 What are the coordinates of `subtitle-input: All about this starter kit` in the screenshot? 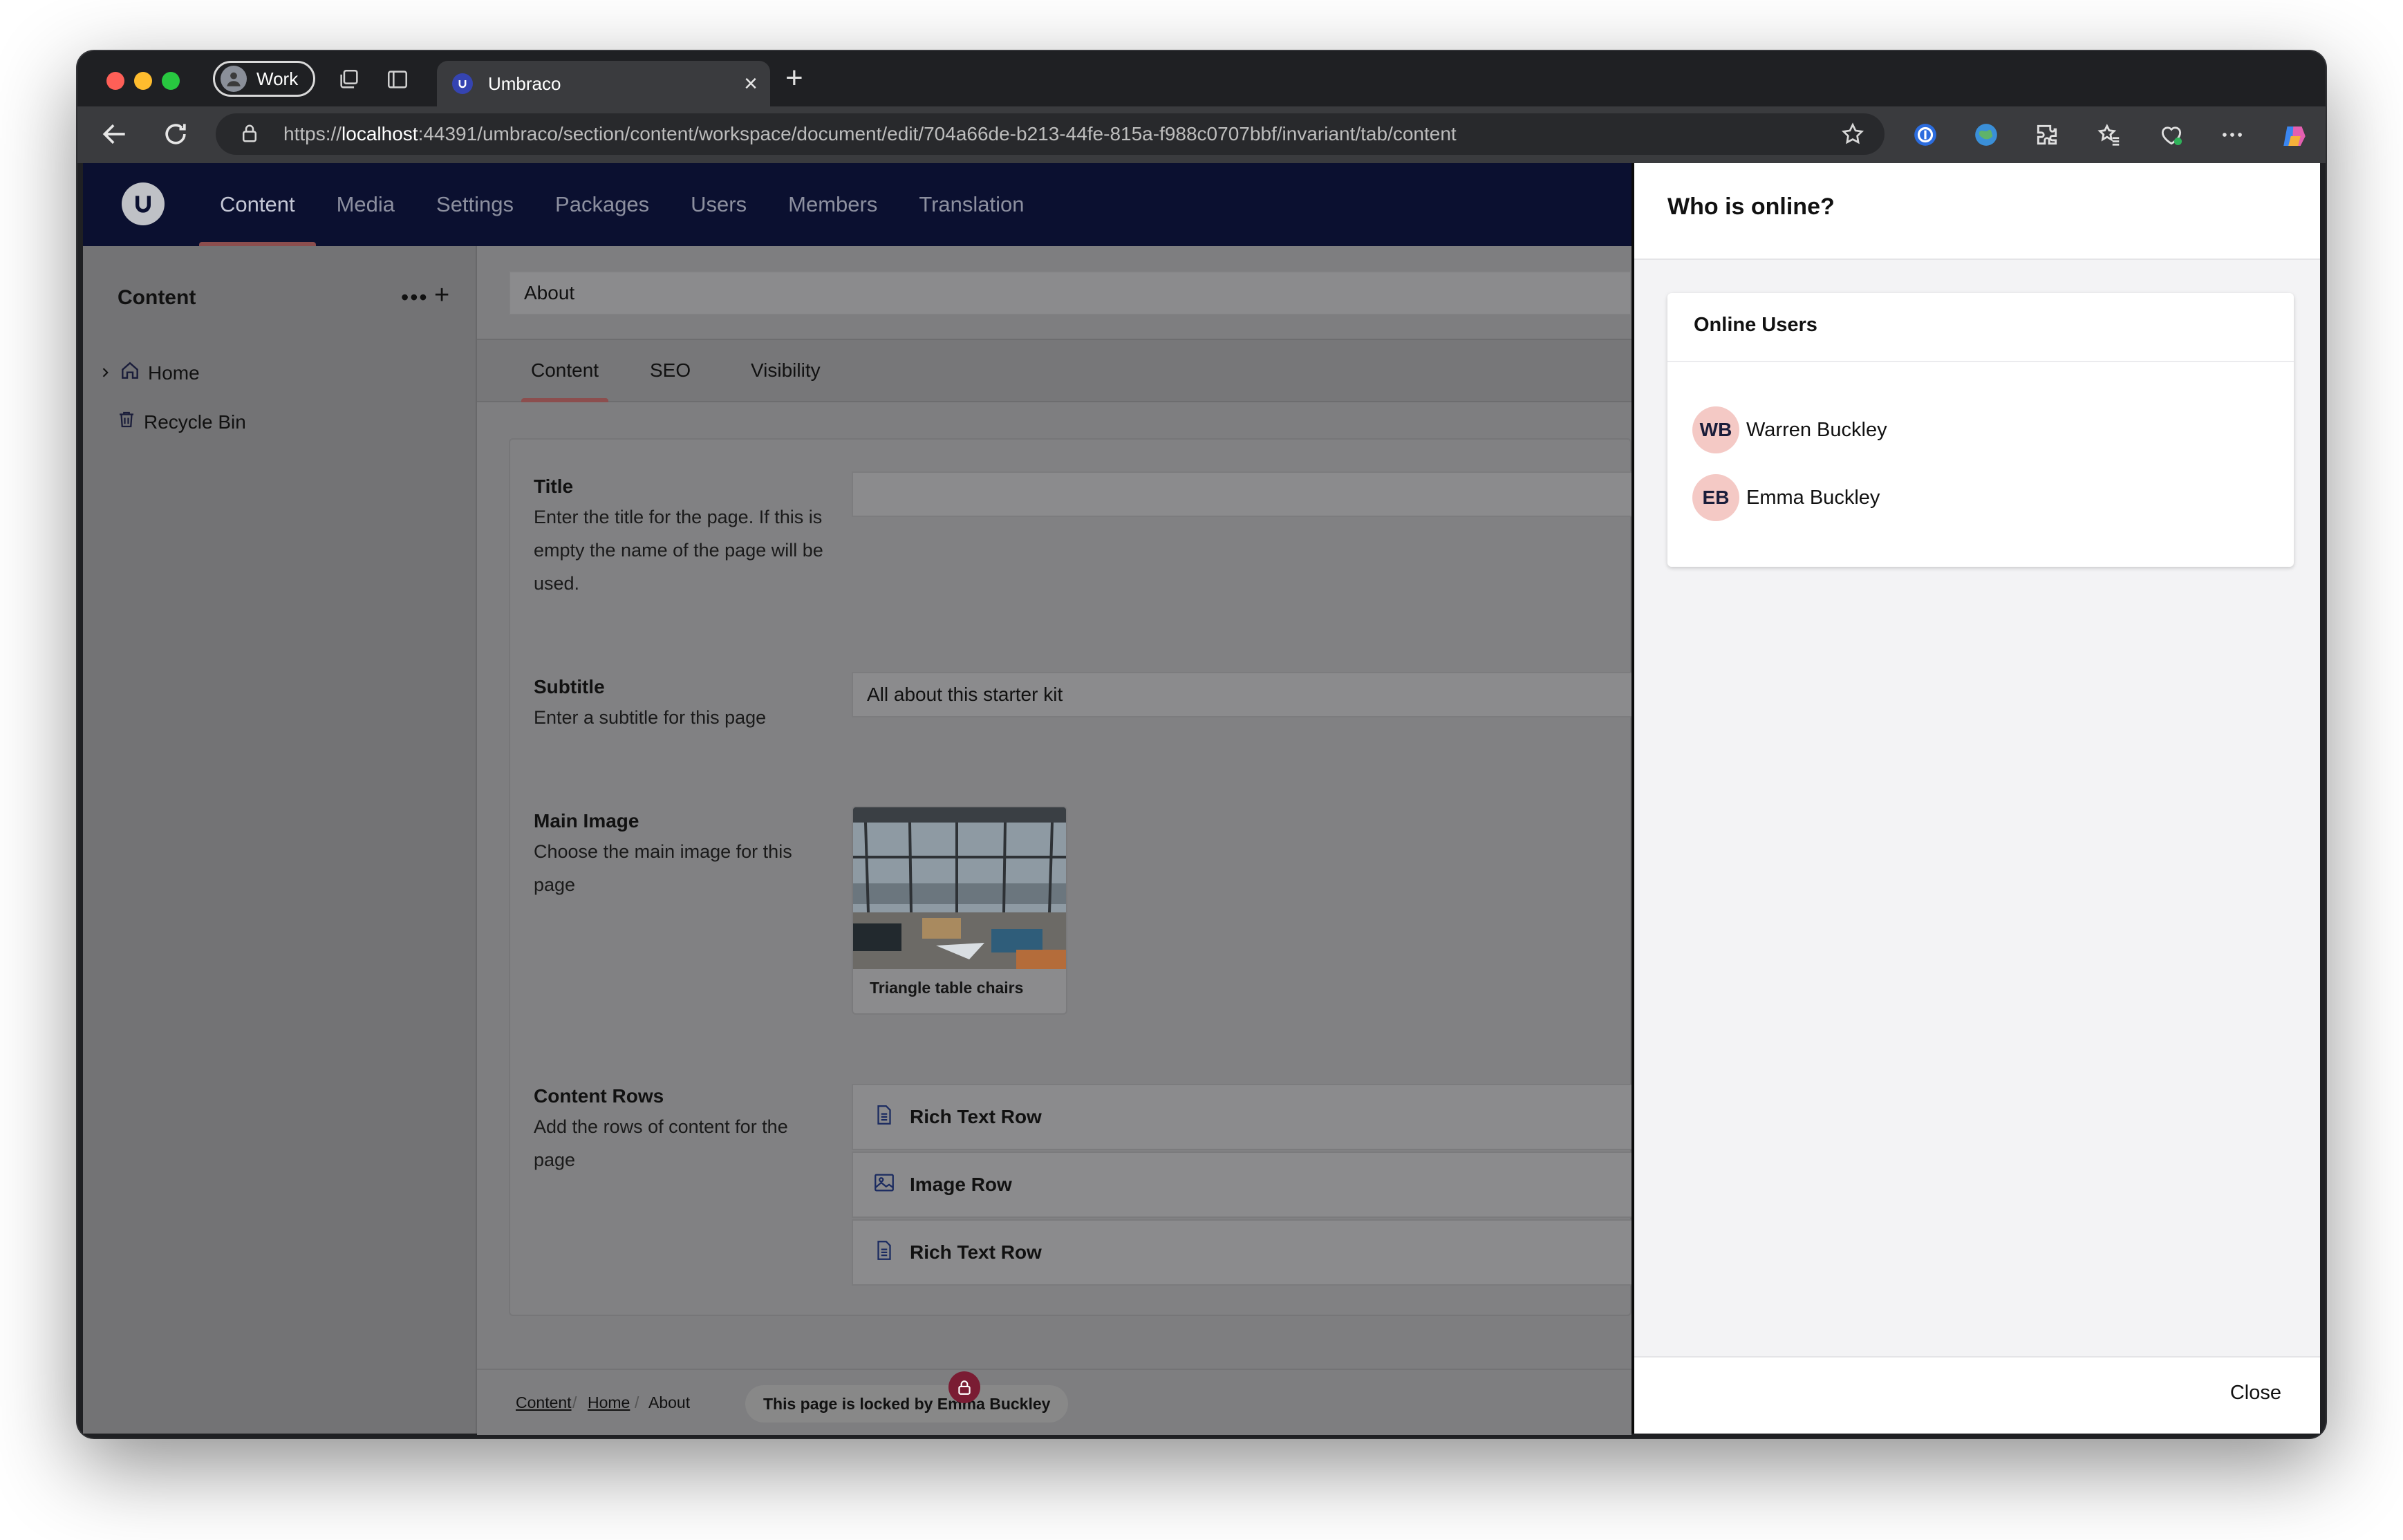 It's located at (1242, 694).